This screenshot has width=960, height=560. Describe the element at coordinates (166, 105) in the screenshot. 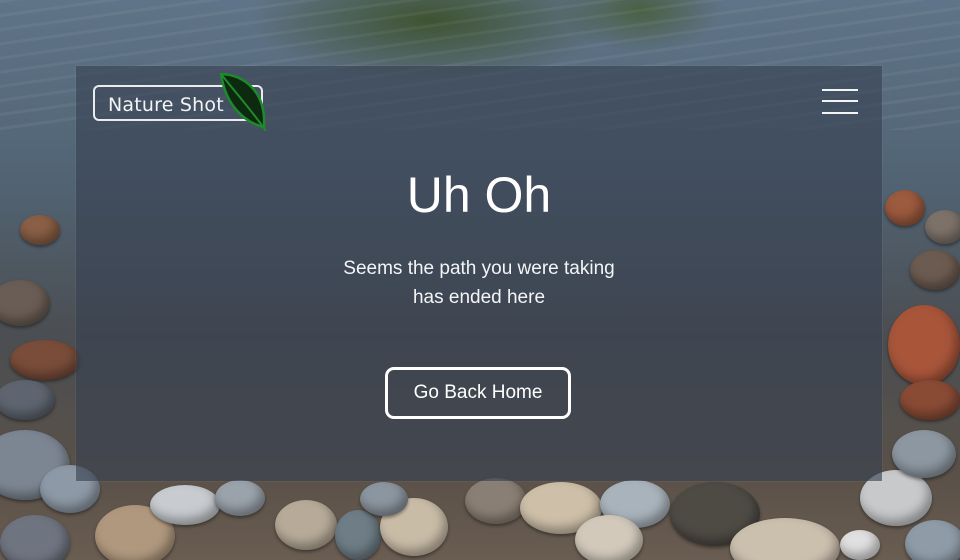

I see `logo-text: Nature Shot` at that location.